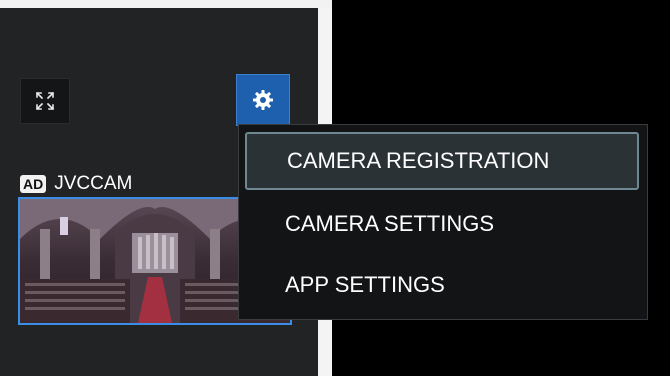  What do you see at coordinates (93, 183) in the screenshot?
I see `camera-name: JVCCAM` at bounding box center [93, 183].